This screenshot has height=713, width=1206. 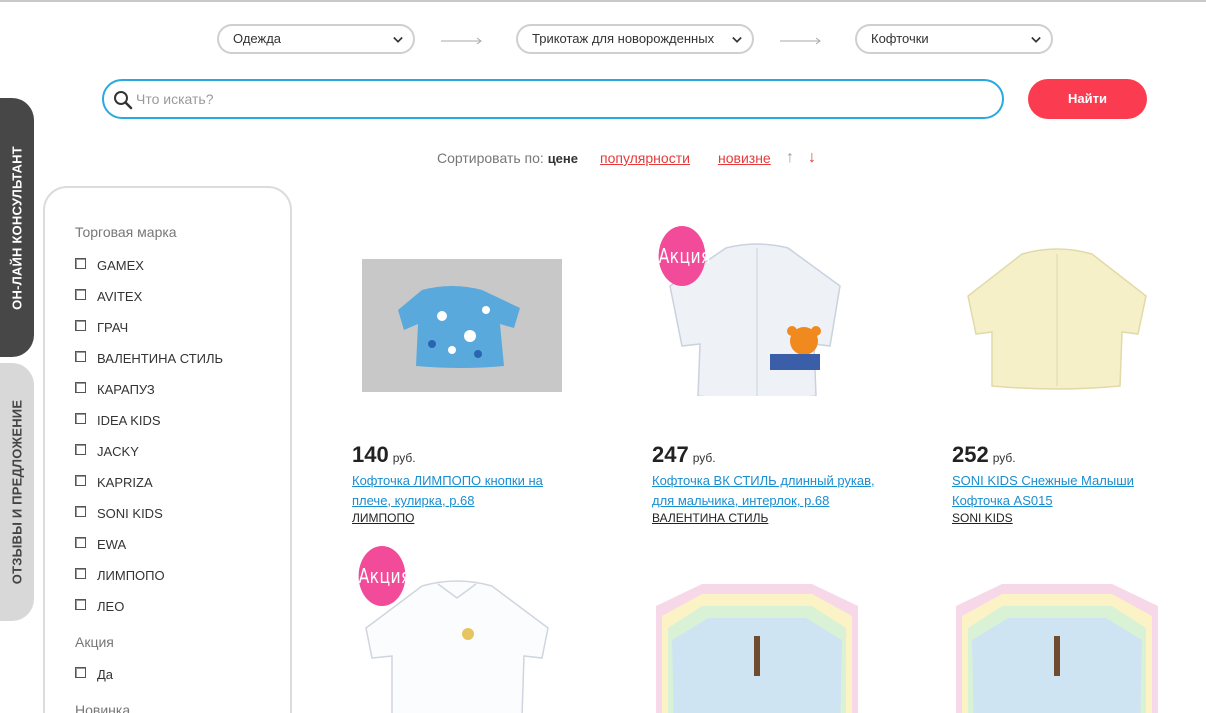 What do you see at coordinates (257, 38) in the screenshot?
I see `category-select-value: Одежда` at bounding box center [257, 38].